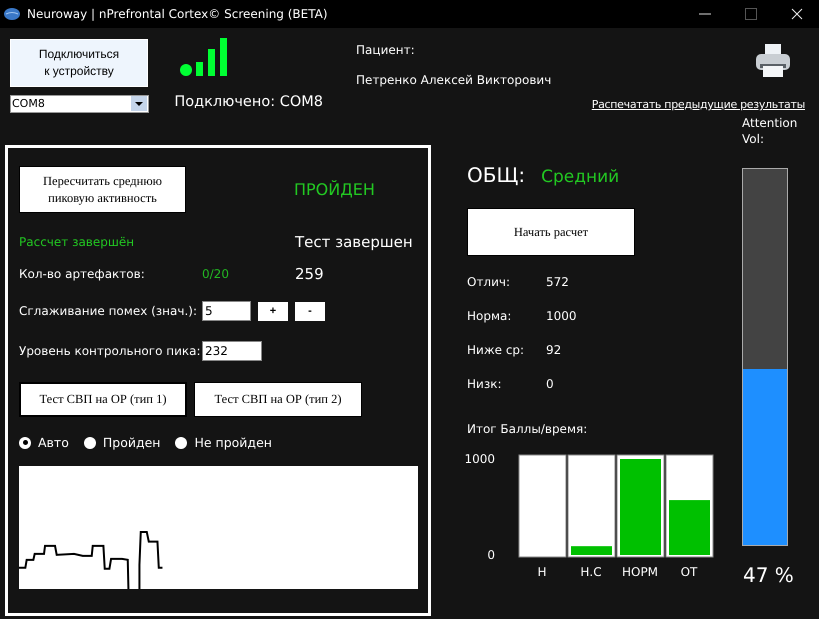 The image size is (819, 619). I want to click on minus-button: -, so click(310, 311).